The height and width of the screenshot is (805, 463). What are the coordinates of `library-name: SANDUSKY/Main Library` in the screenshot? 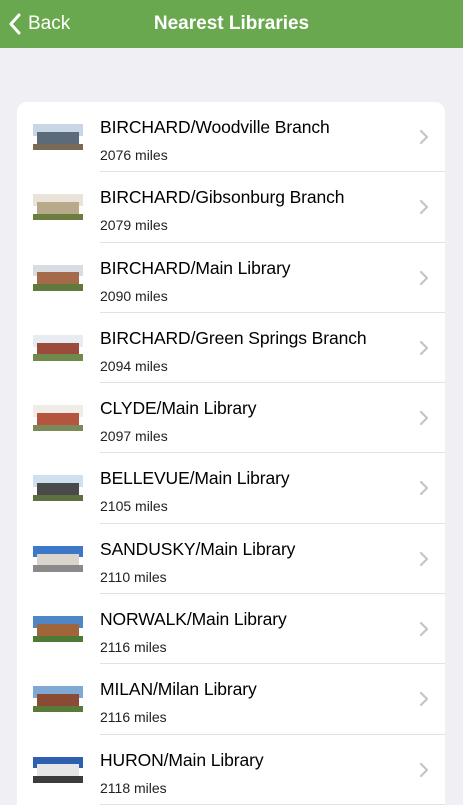 It's located at (198, 548).